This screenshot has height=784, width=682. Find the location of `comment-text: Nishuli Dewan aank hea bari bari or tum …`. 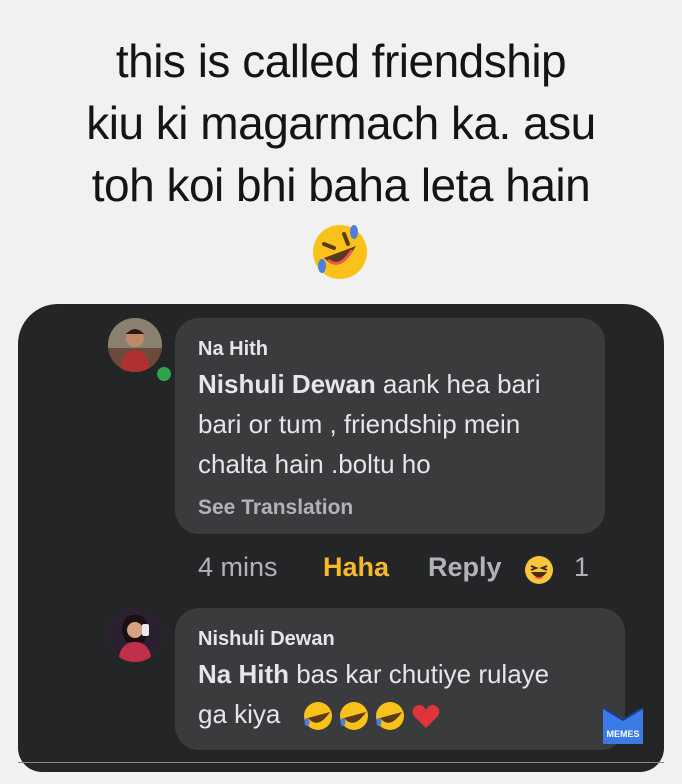

comment-text: Nishuli Dewan aank hea bari bari or tum … is located at coordinates (398, 424).